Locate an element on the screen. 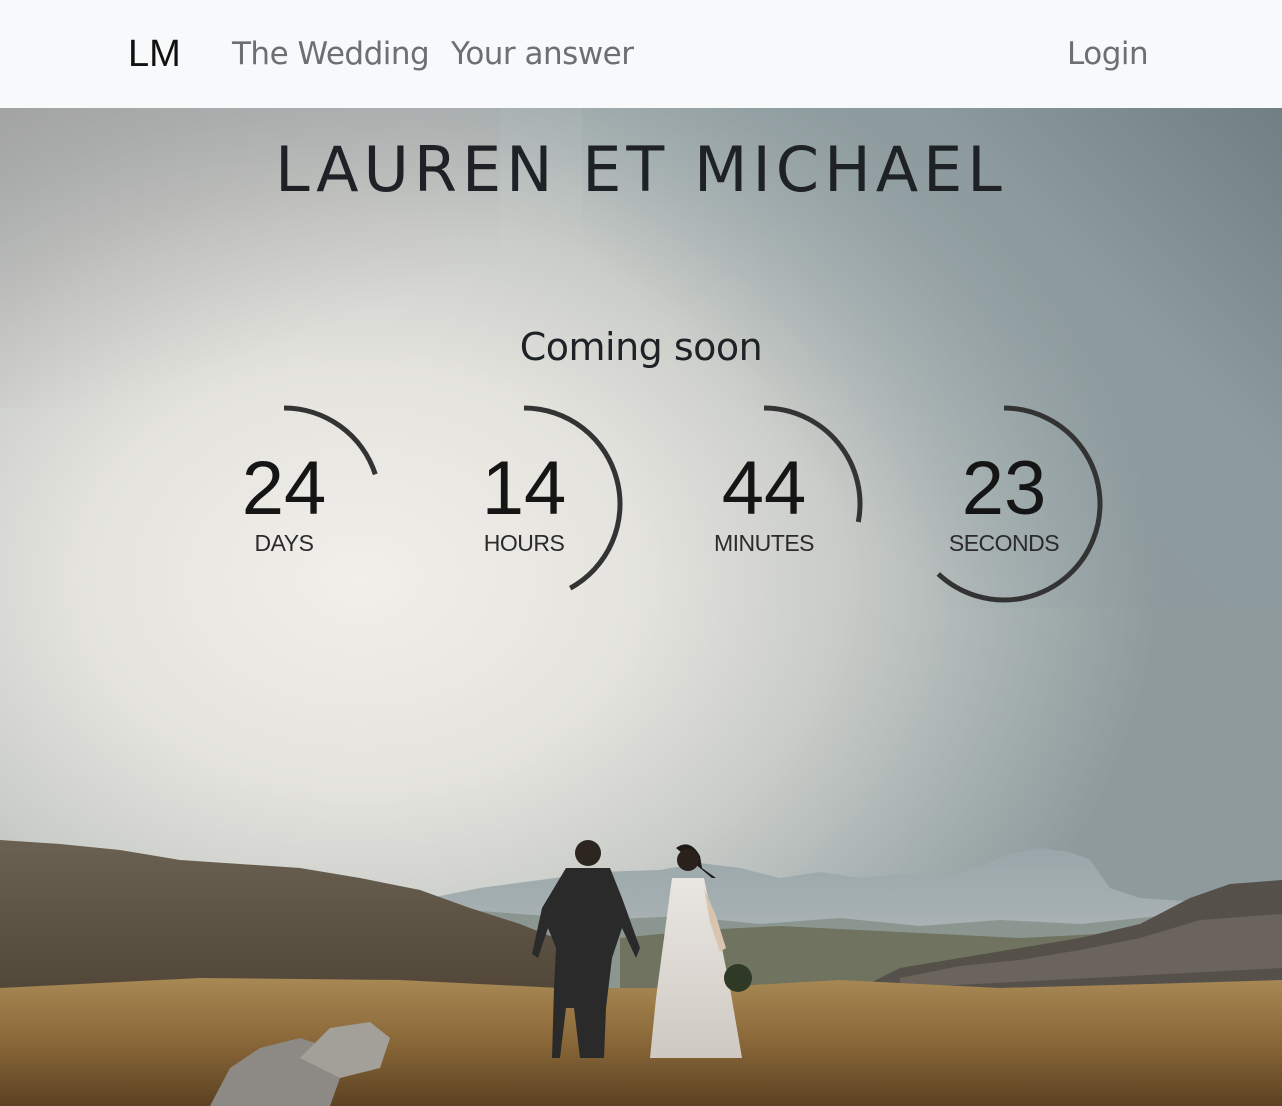 The height and width of the screenshot is (1106, 1282). nav-link-your-answer: Your answer is located at coordinates (542, 54).